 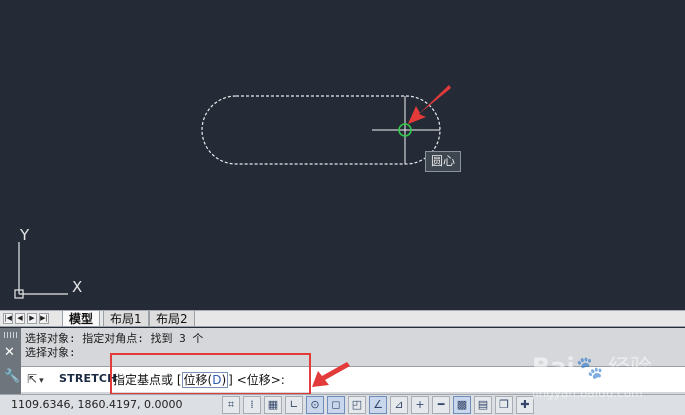 What do you see at coordinates (230, 380) in the screenshot?
I see `bracket-close: ]` at bounding box center [230, 380].